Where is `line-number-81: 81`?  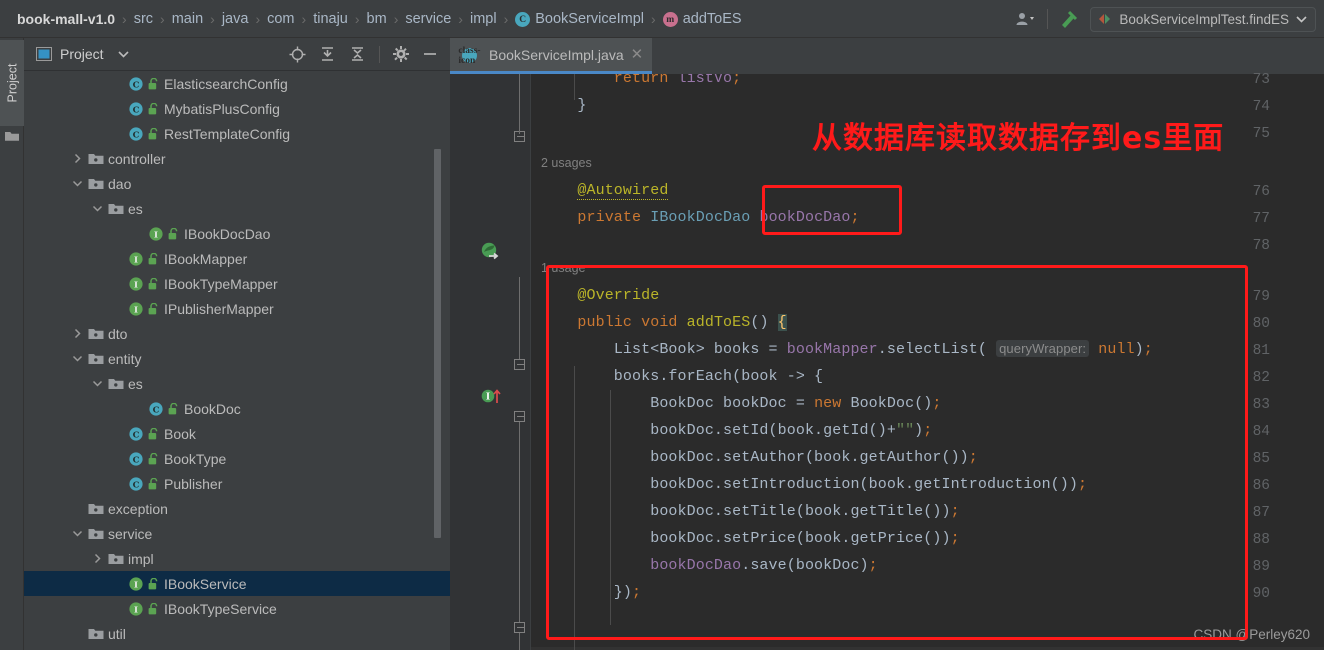
line-number-81: 81 is located at coordinates (1261, 351).